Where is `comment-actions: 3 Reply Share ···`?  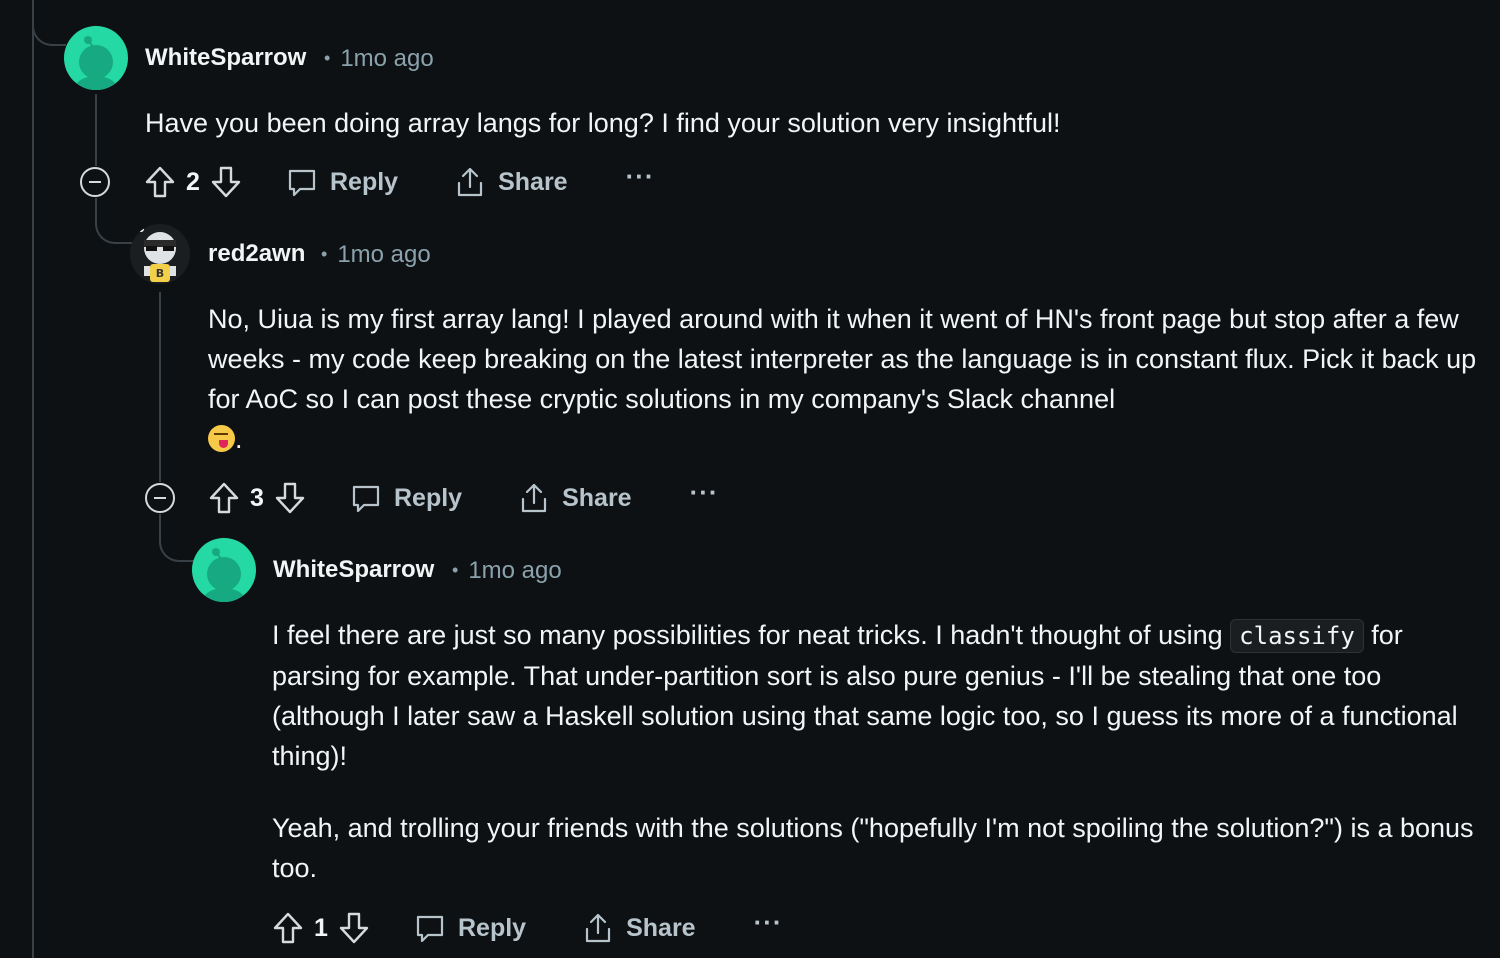 comment-actions: 3 Reply Share ··· is located at coordinates (463, 498).